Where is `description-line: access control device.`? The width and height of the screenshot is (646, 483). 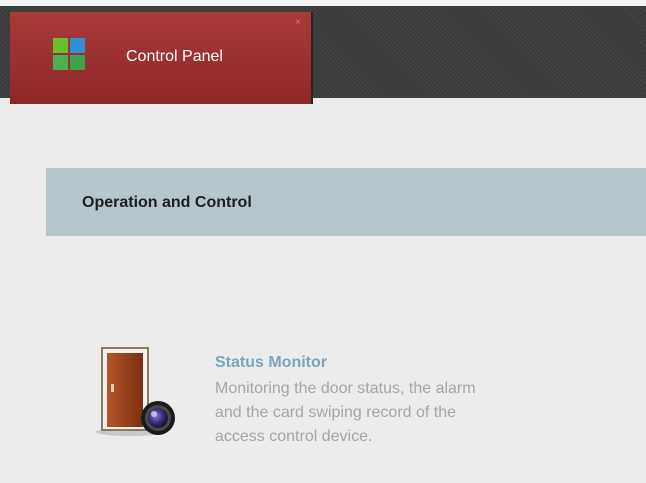 description-line: access control device. is located at coordinates (294, 436).